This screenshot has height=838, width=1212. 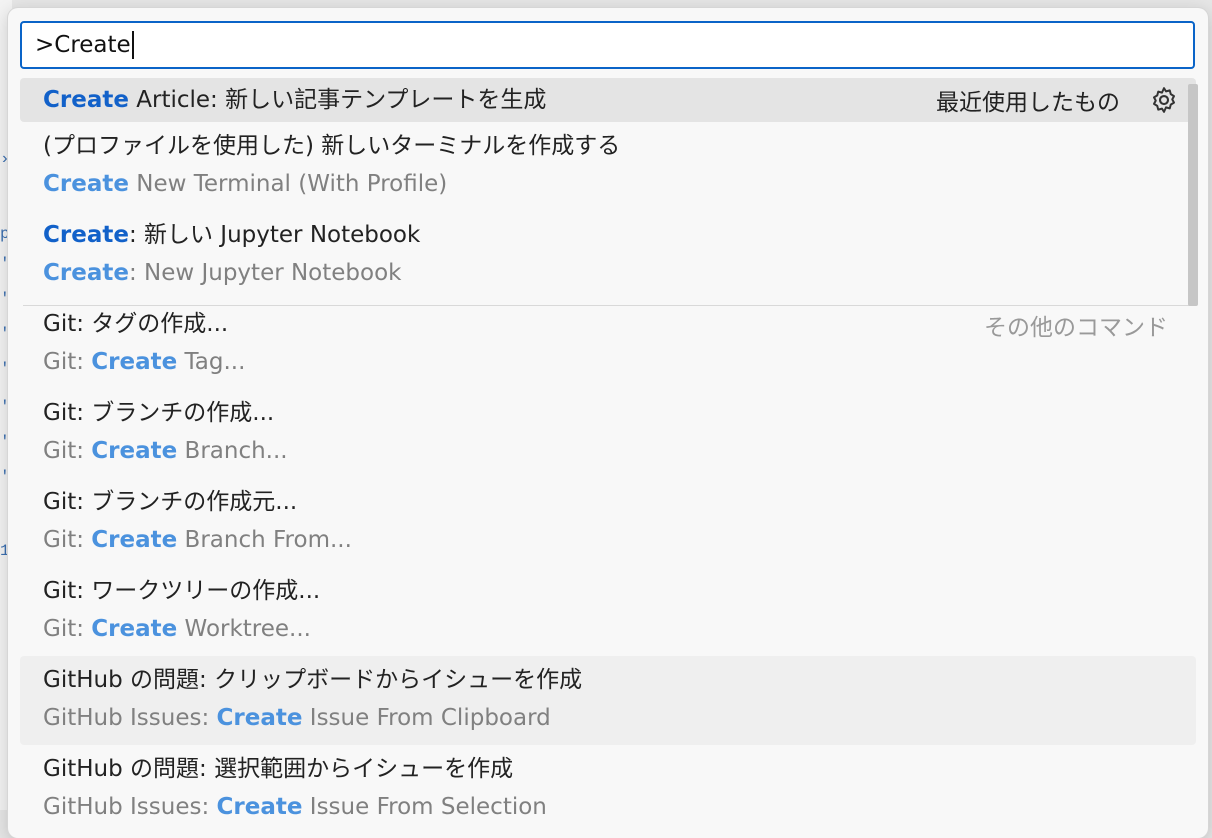 What do you see at coordinates (1164, 100) in the screenshot?
I see `gear-icon` at bounding box center [1164, 100].